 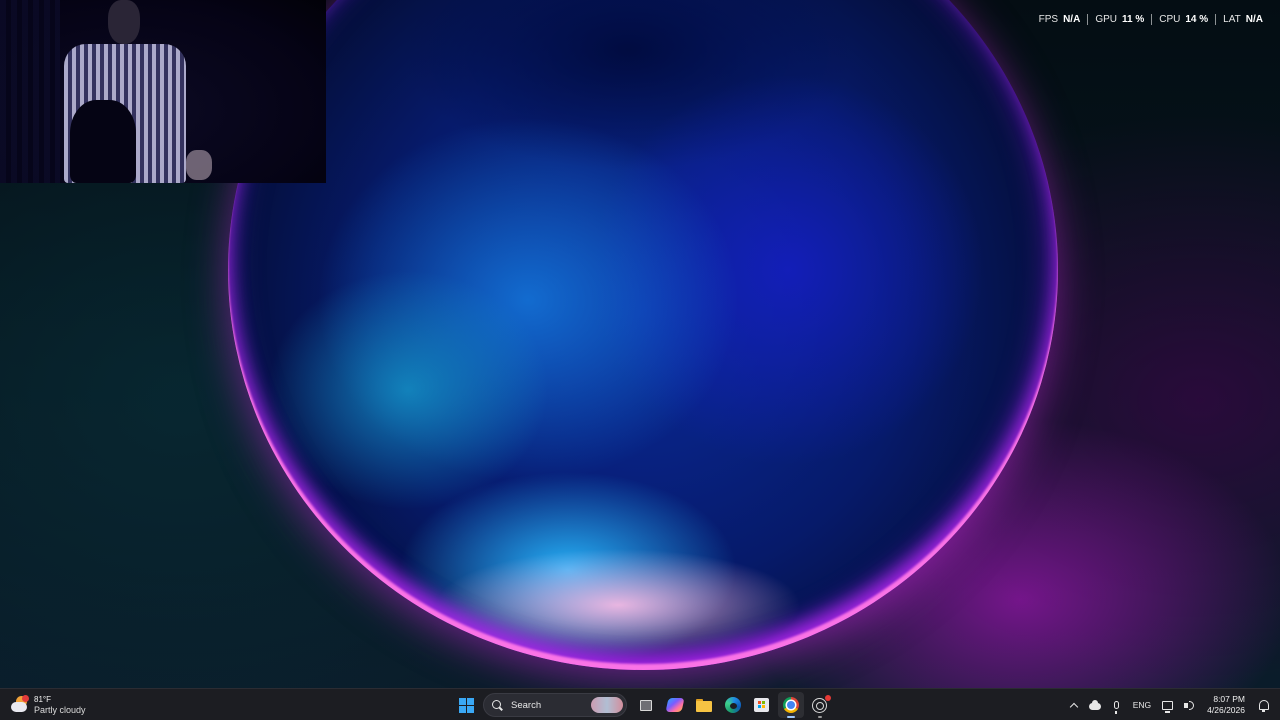 I want to click on taskbar-center: Search, so click(x=643, y=705).